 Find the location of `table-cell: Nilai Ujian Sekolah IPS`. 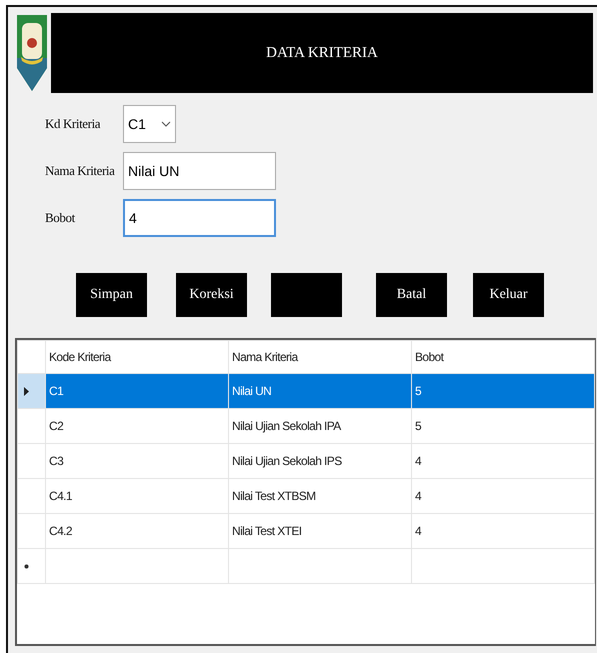

table-cell: Nilai Ujian Sekolah IPS is located at coordinates (320, 461).